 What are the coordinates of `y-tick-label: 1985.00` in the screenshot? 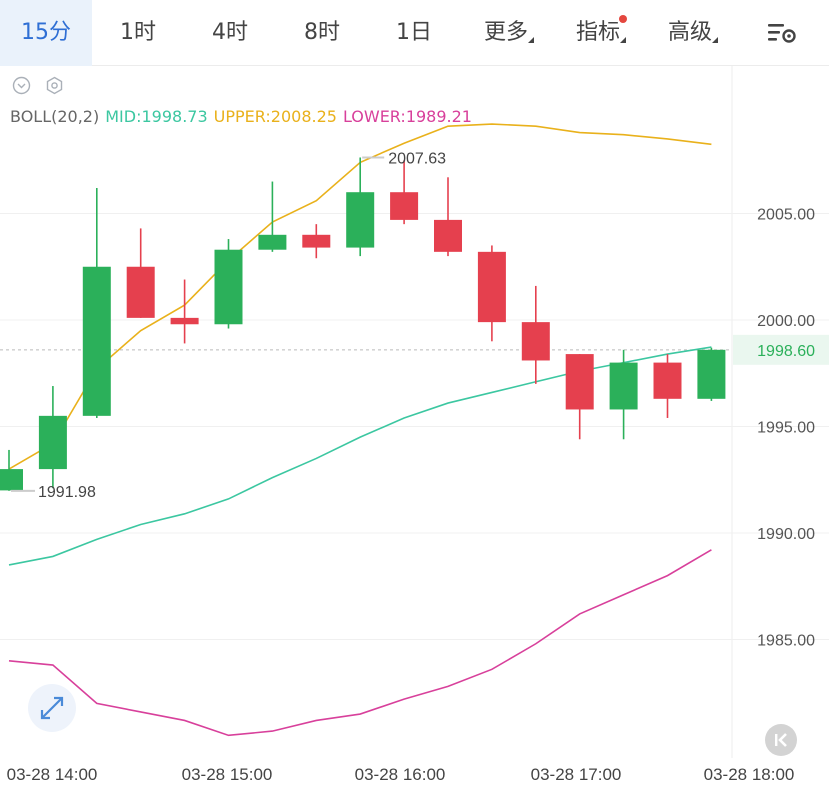 It's located at (786, 641).